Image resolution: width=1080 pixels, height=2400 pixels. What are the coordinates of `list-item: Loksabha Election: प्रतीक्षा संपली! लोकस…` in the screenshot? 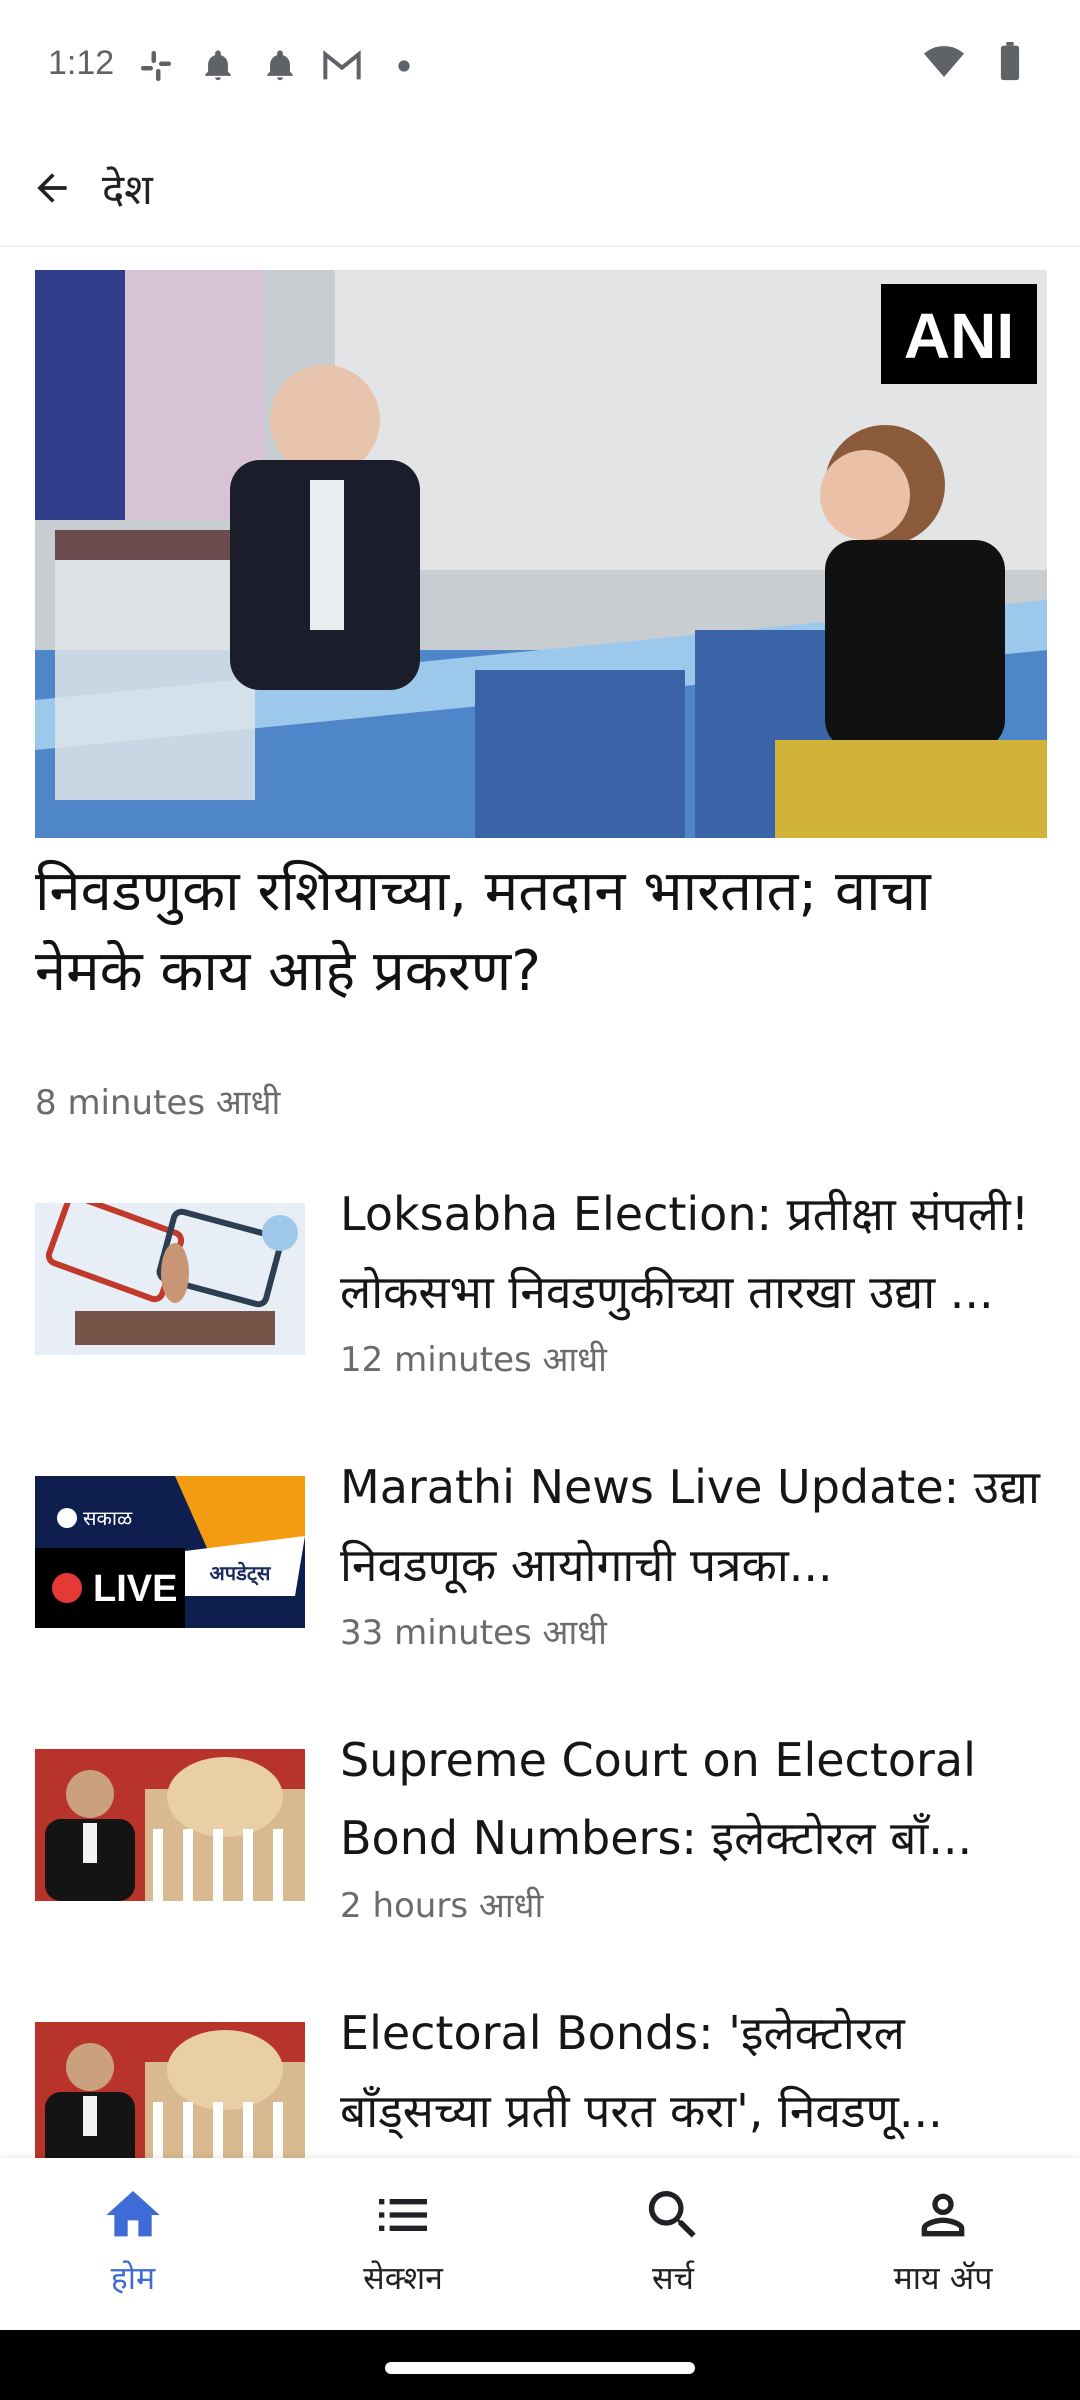 It's located at (540, 1280).